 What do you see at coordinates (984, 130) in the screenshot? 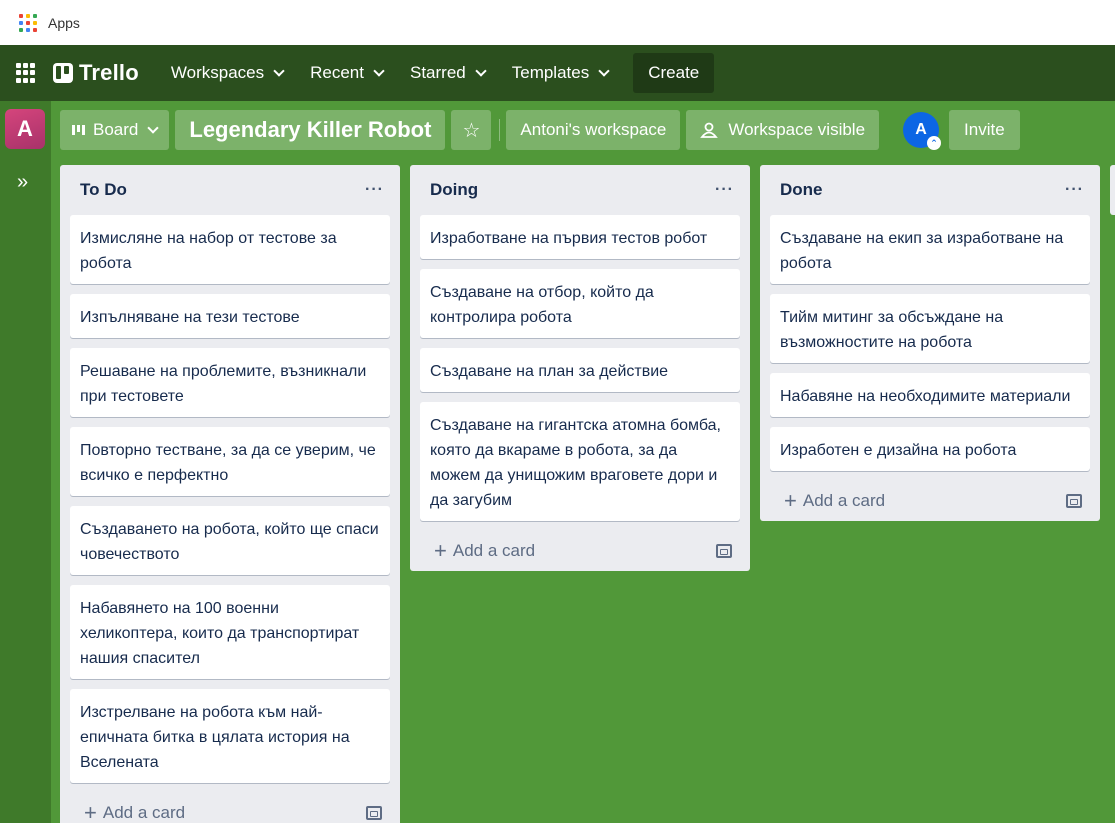
I see `invite-button: Invite` at bounding box center [984, 130].